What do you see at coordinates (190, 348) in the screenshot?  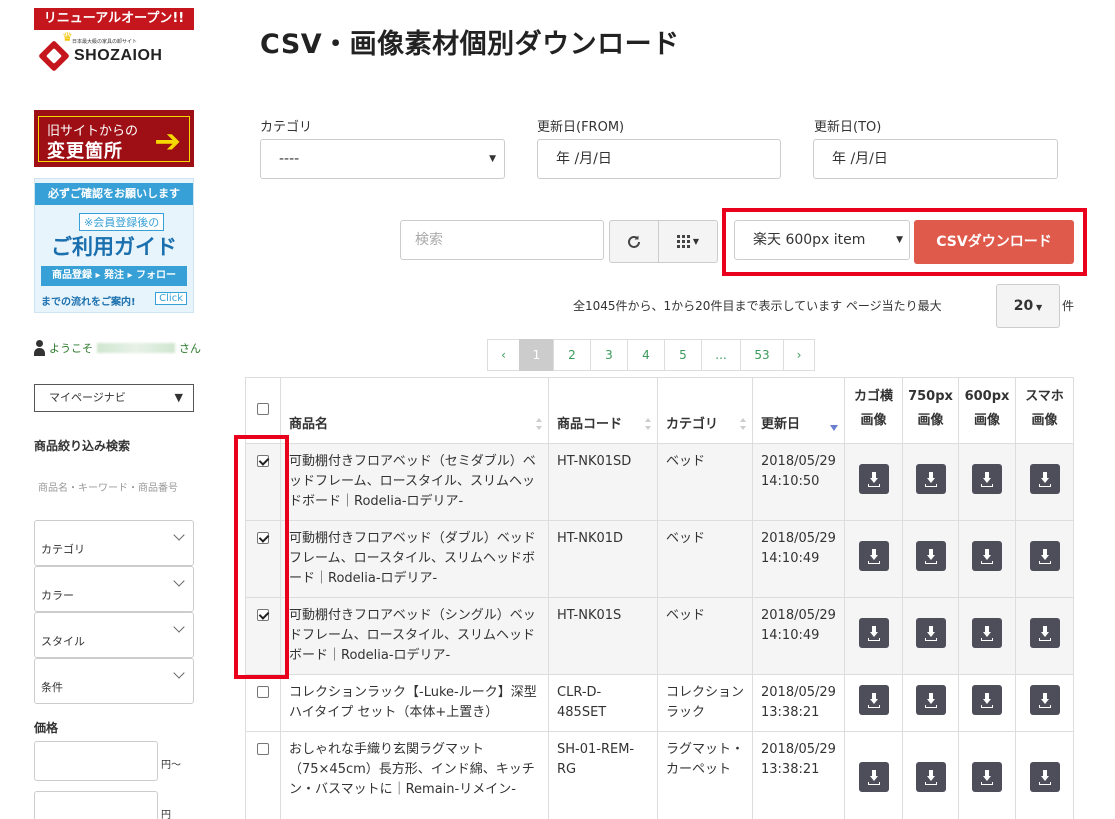 I see `welcome-suffix: さん` at bounding box center [190, 348].